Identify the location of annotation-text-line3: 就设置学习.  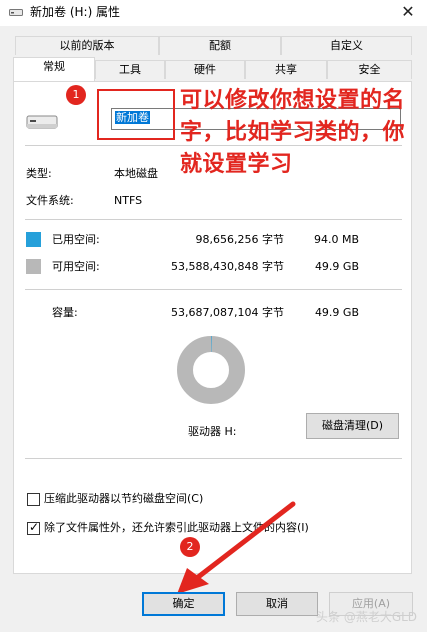
(236, 164).